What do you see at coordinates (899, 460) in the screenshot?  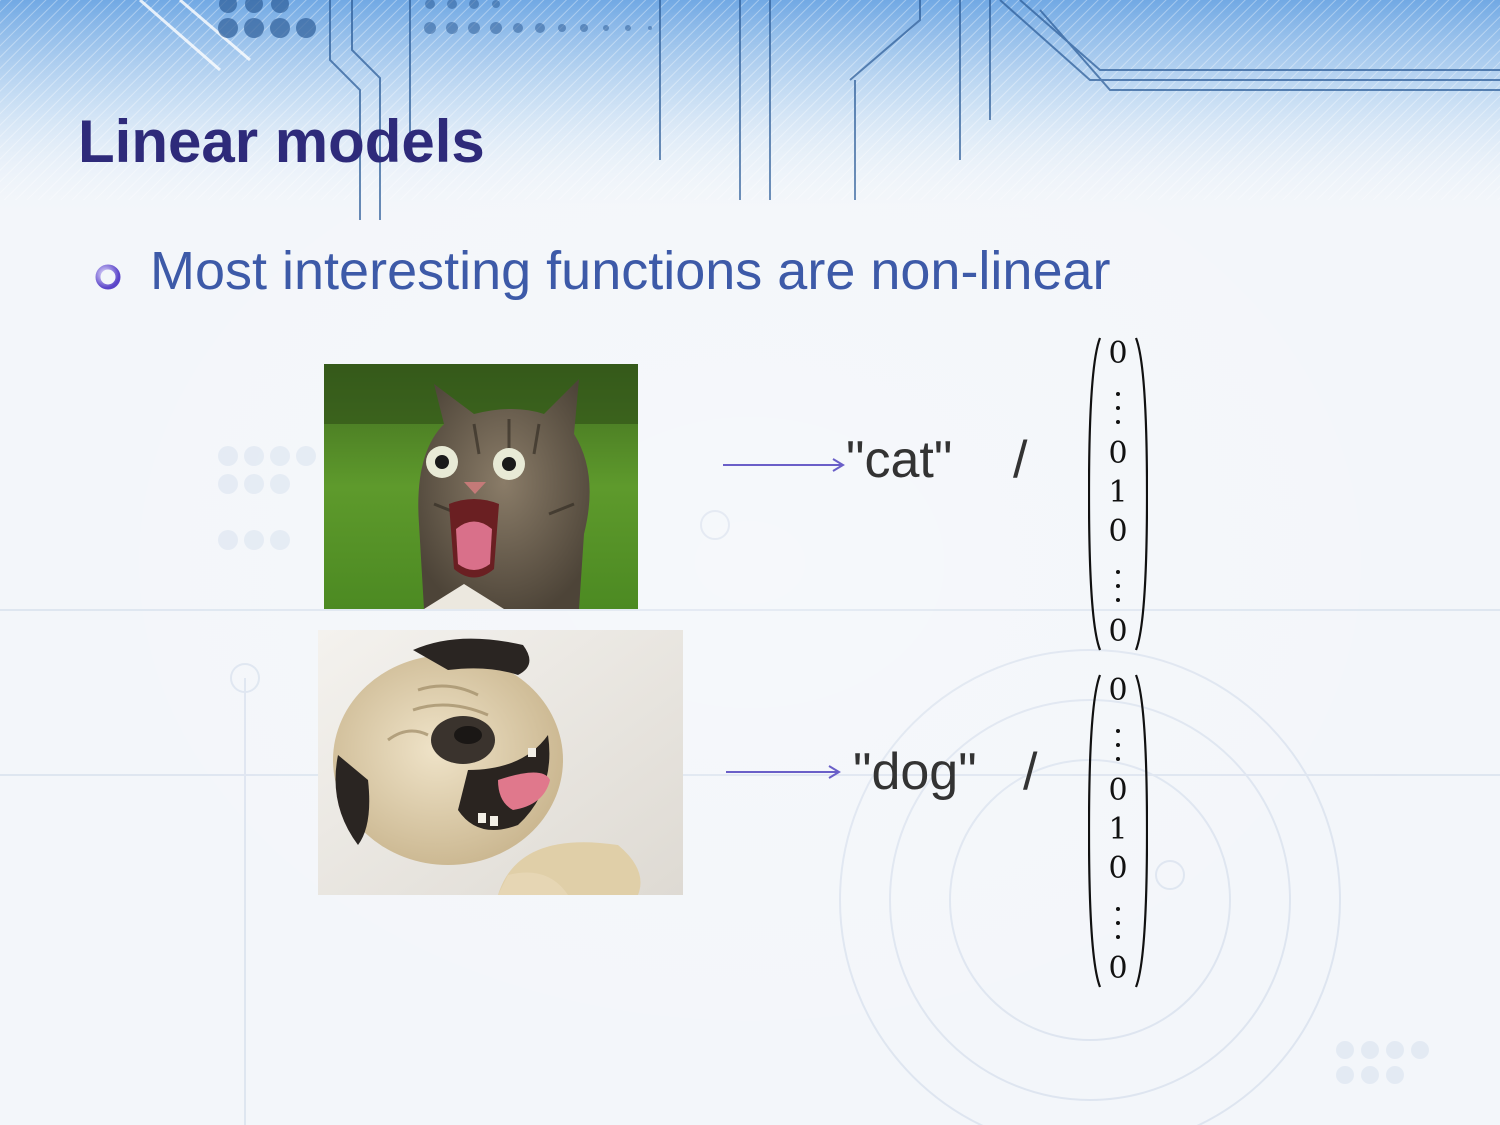 I see `cat-label: "cat"` at bounding box center [899, 460].